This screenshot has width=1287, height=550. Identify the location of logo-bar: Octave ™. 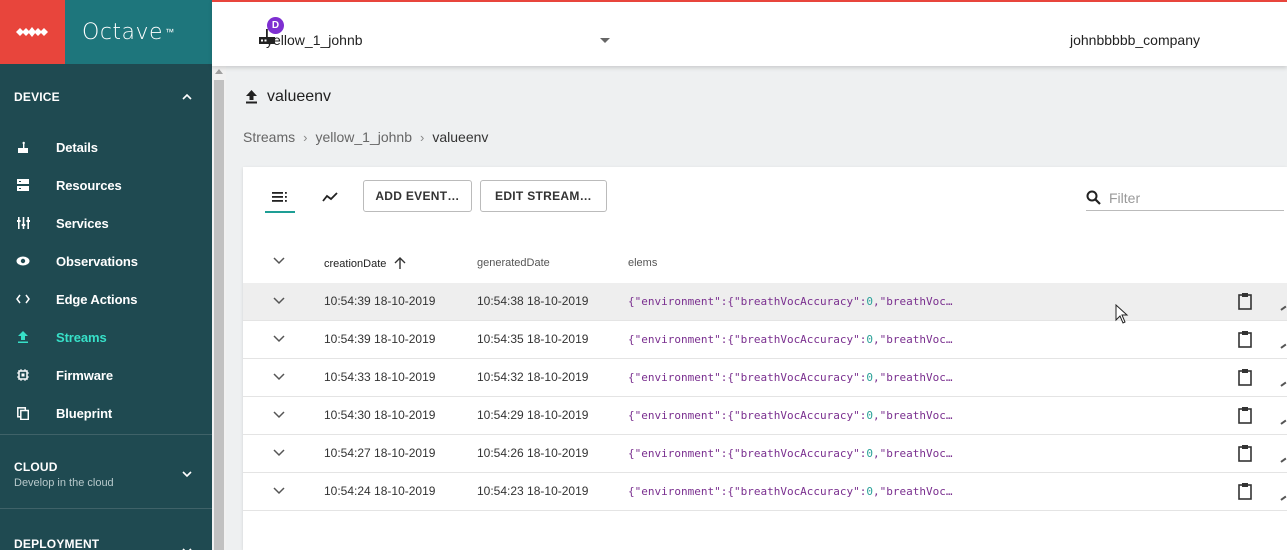
(106, 32).